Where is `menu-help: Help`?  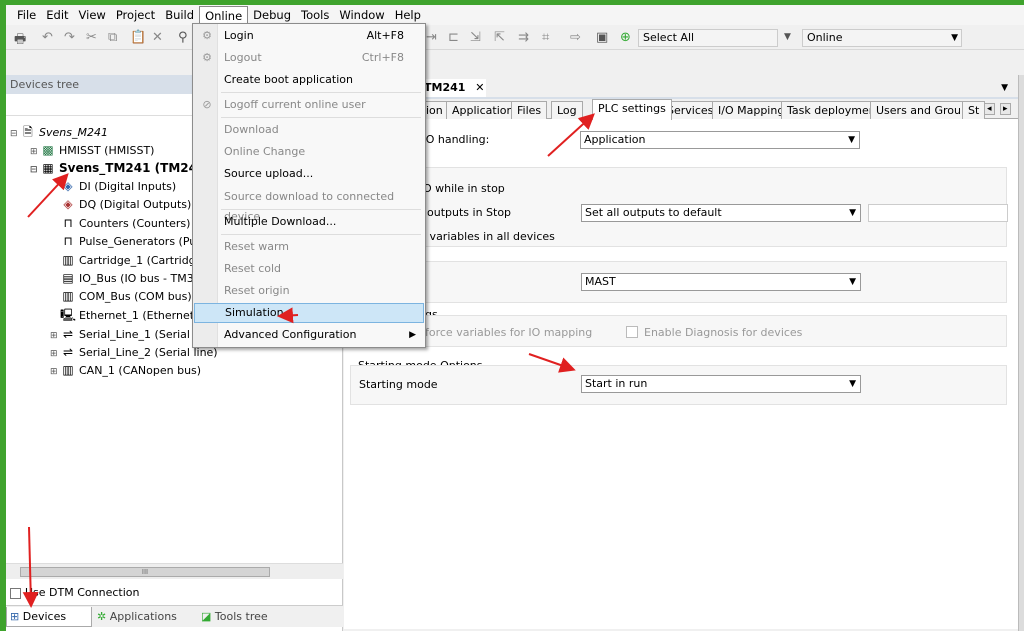
menu-help: Help is located at coordinates (408, 15).